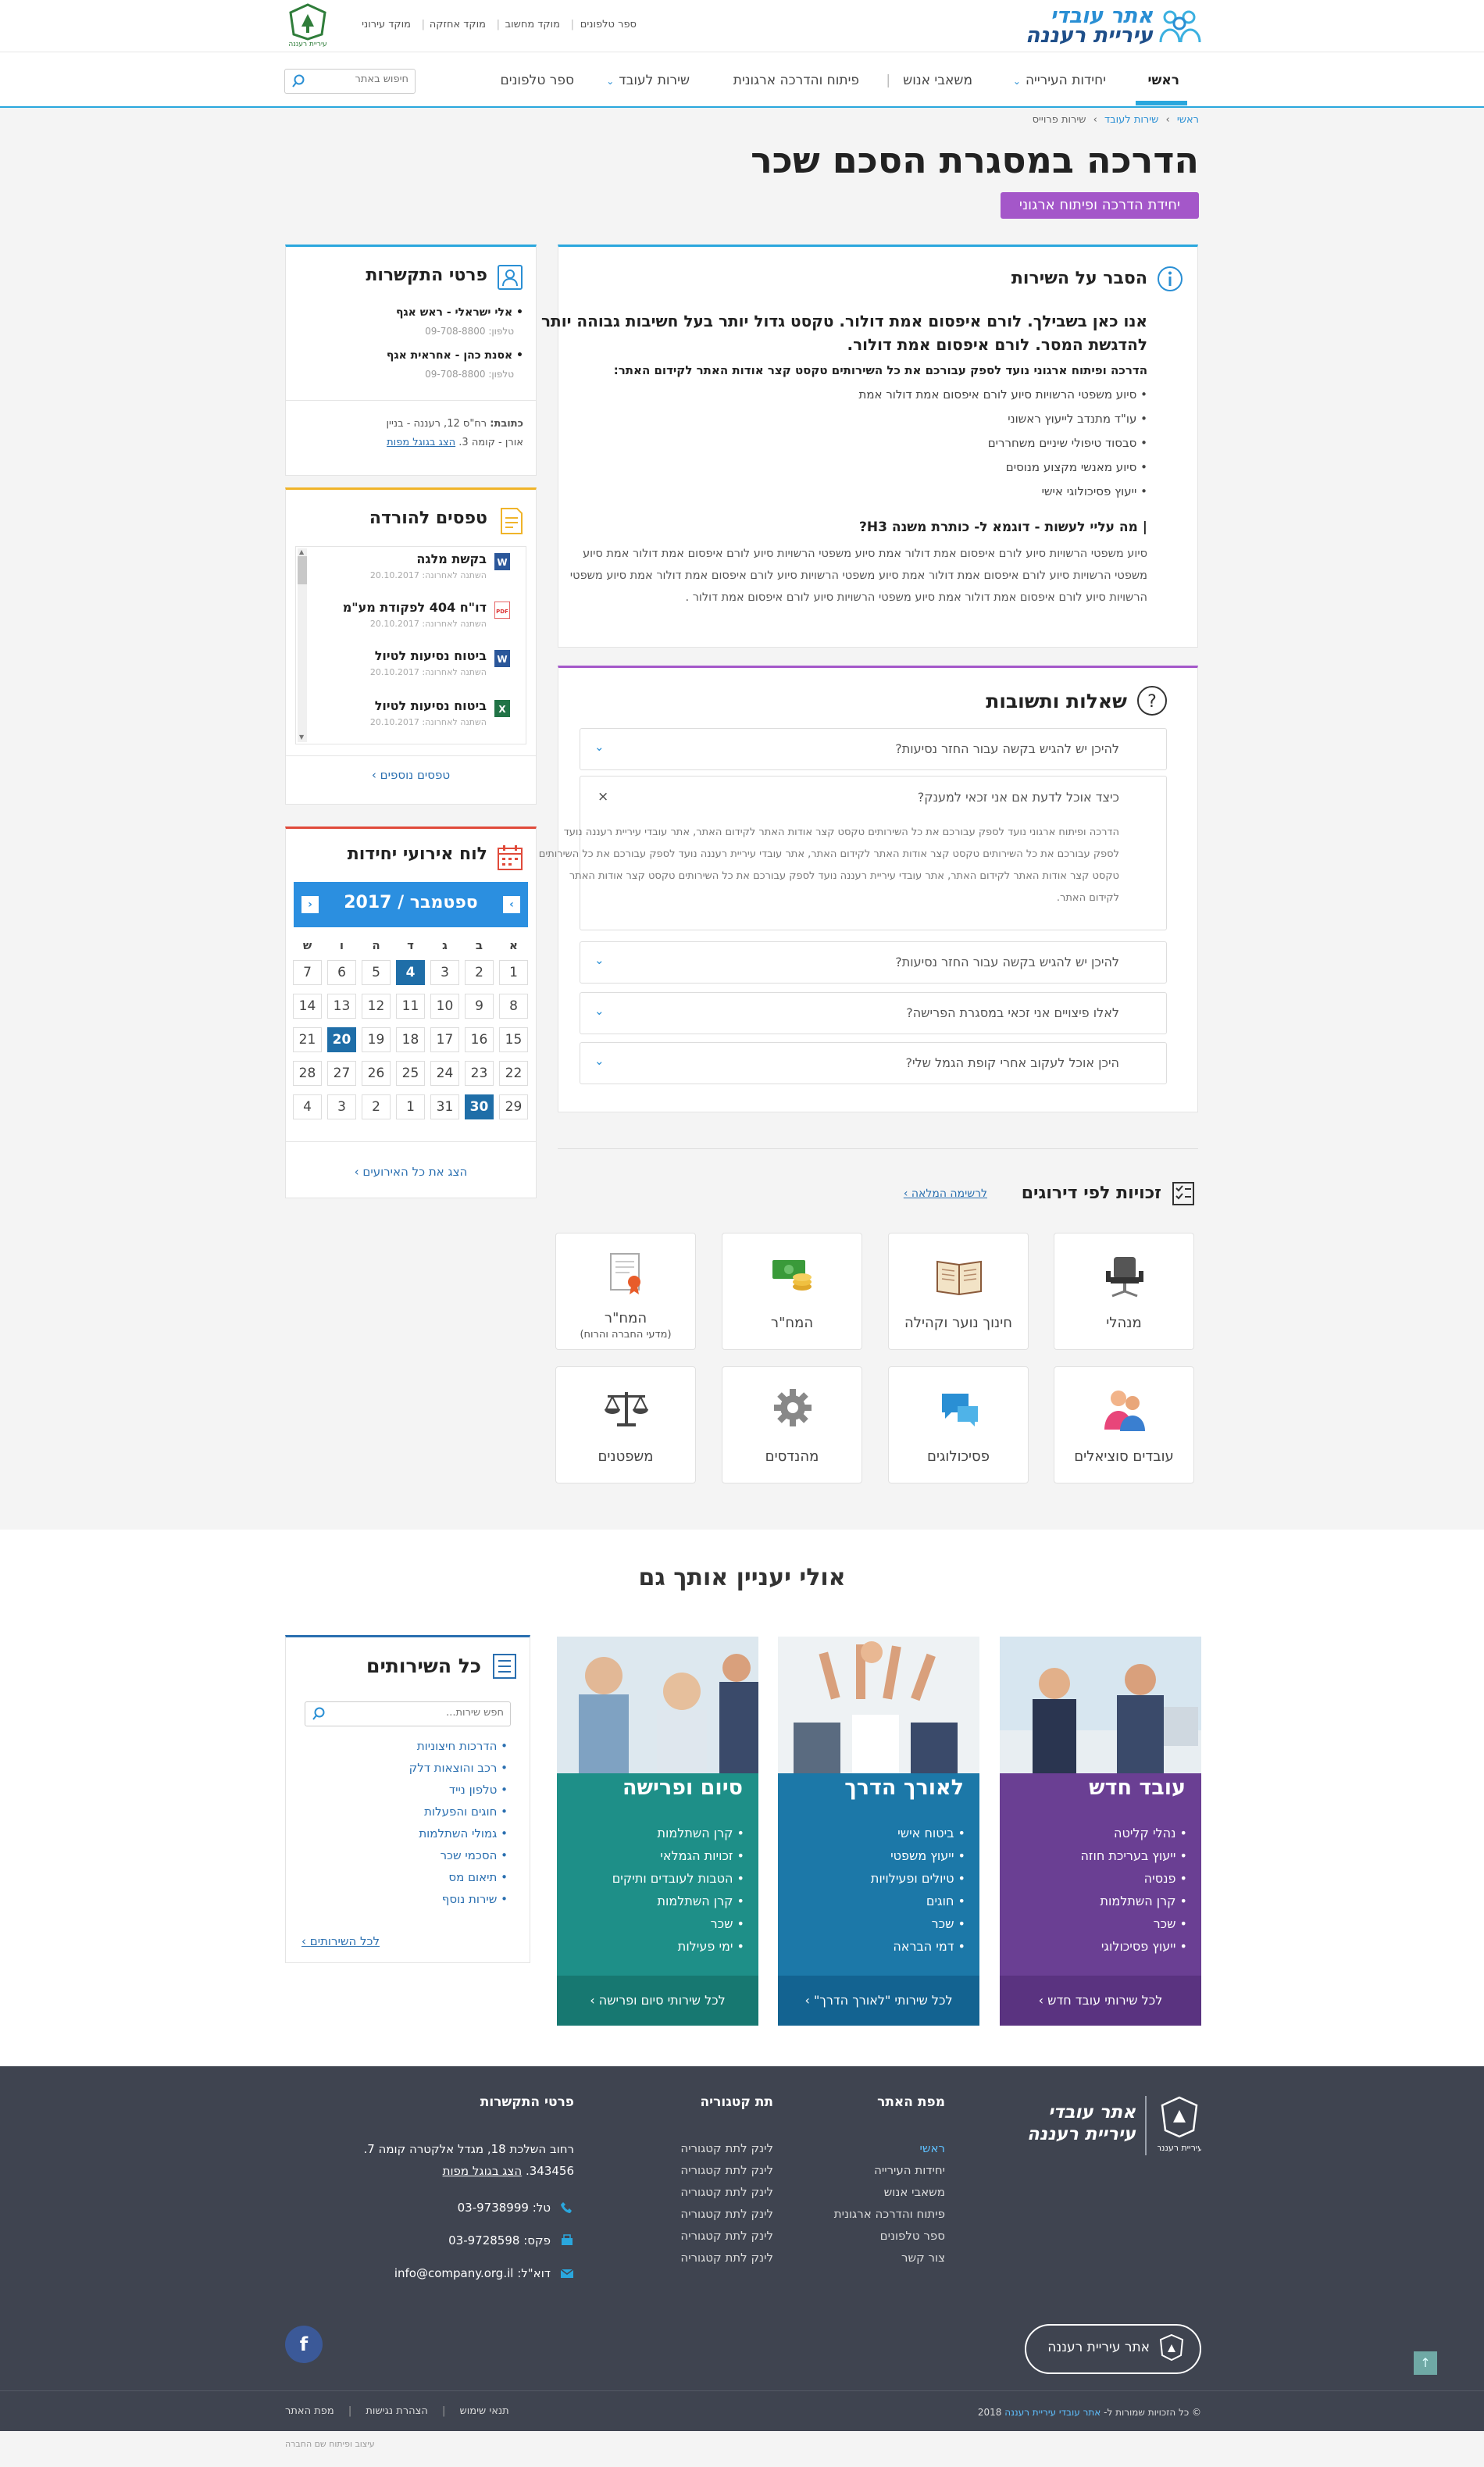 This screenshot has height=2467, width=1484. Describe the element at coordinates (657, 2001) in the screenshot. I see `service-card-footer-link: לכל שירותי סיום ופרישה ›` at that location.